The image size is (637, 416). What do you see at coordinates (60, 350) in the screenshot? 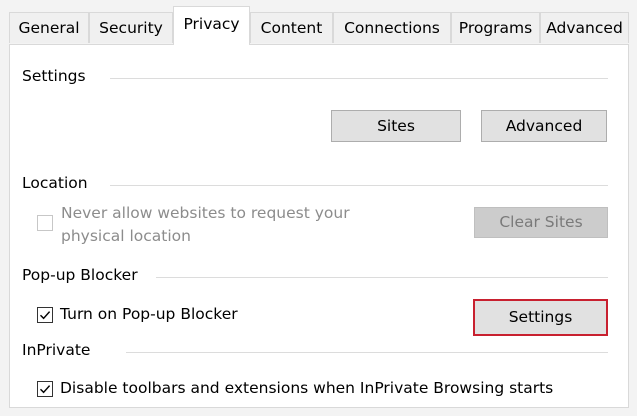
I see `inprivate-heading: InPrivate` at bounding box center [60, 350].